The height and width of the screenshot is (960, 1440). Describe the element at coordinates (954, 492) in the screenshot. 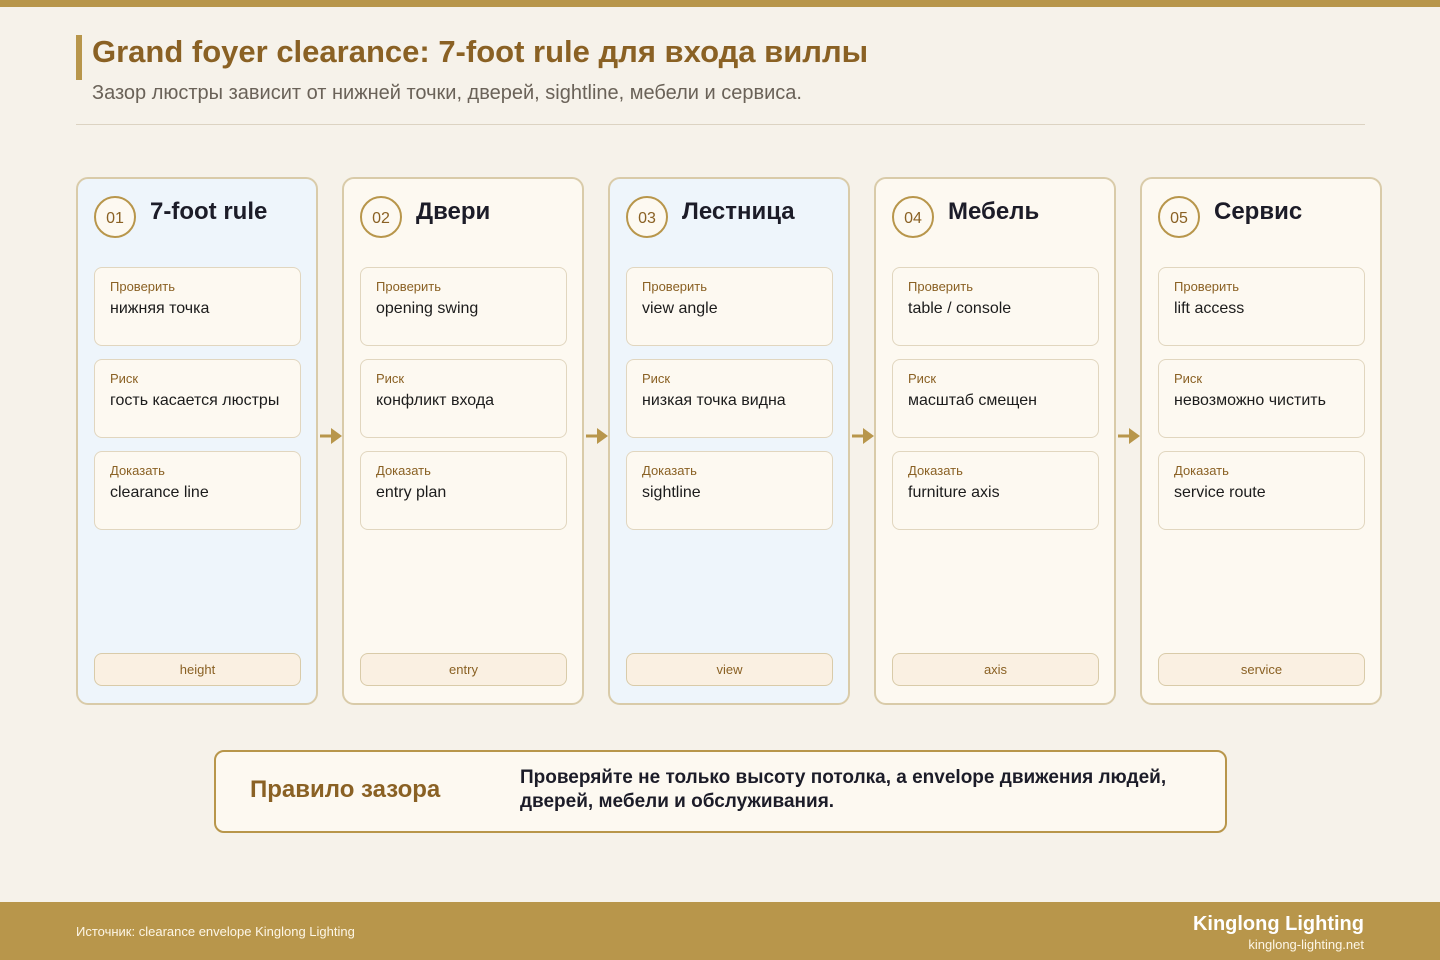

I see `prove-value: furniture axis` at that location.